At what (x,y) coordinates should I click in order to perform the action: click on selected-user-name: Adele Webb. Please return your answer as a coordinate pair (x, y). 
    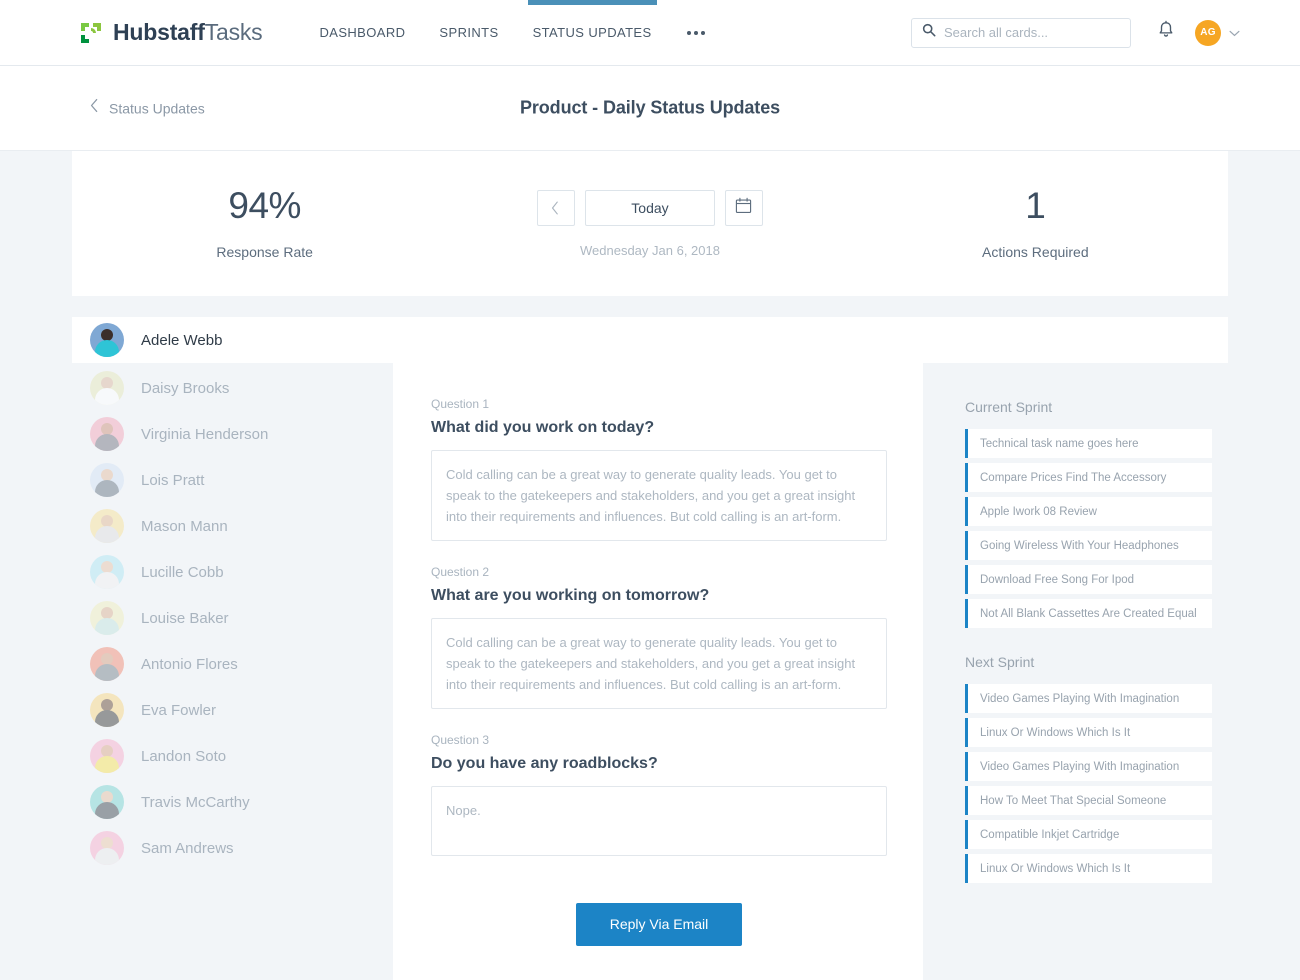
    Looking at the image, I should click on (182, 340).